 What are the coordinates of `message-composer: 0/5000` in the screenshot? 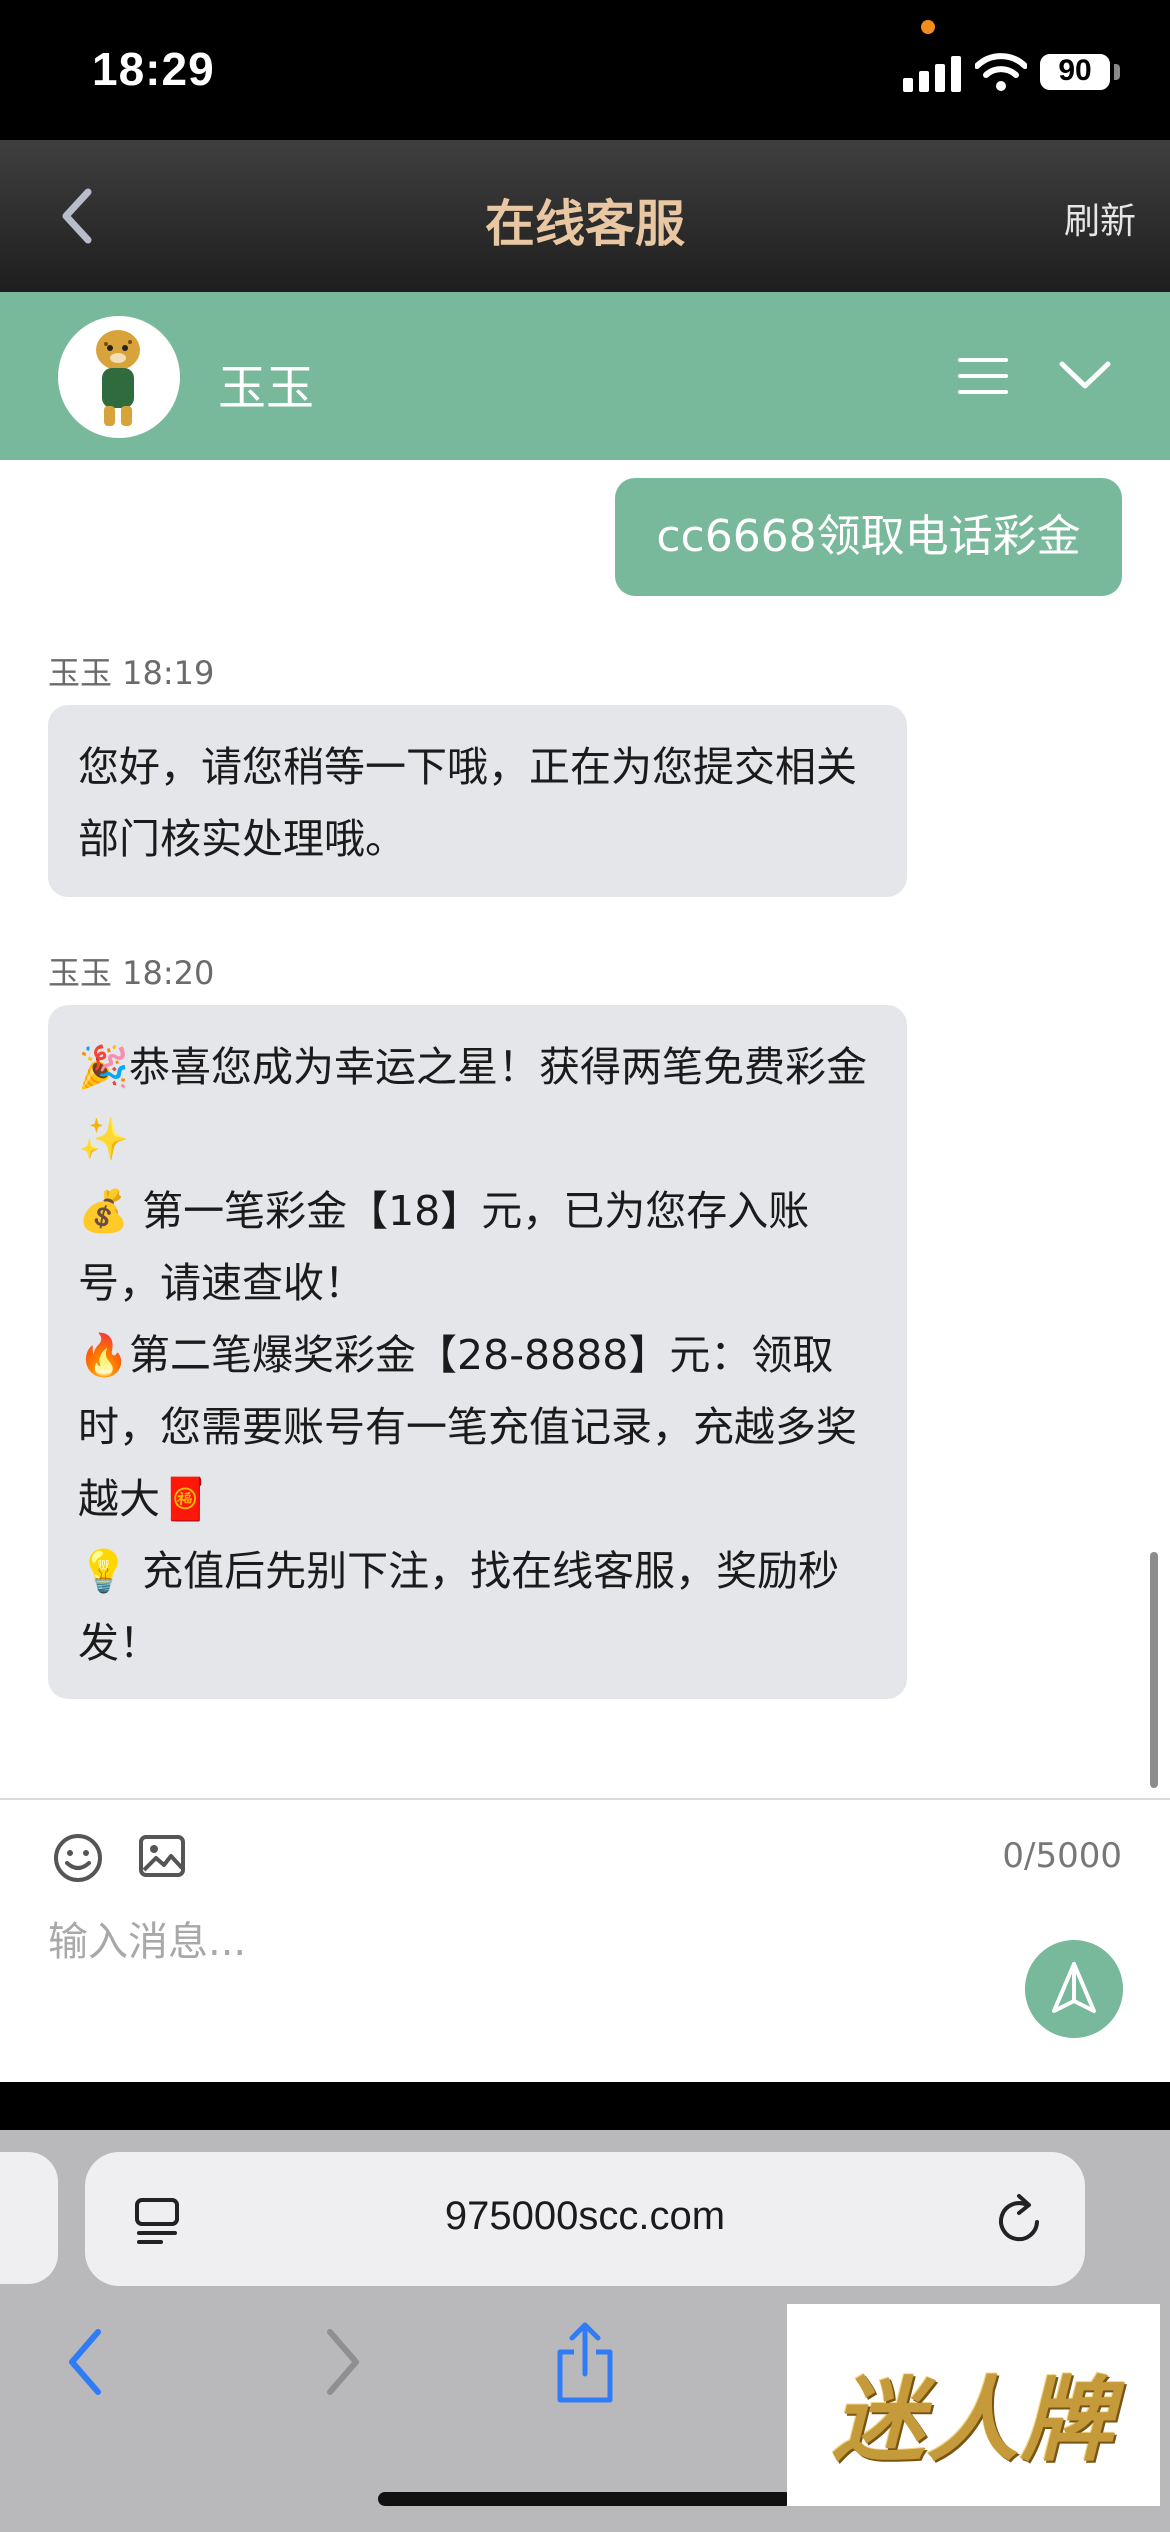 It's located at (585, 1940).